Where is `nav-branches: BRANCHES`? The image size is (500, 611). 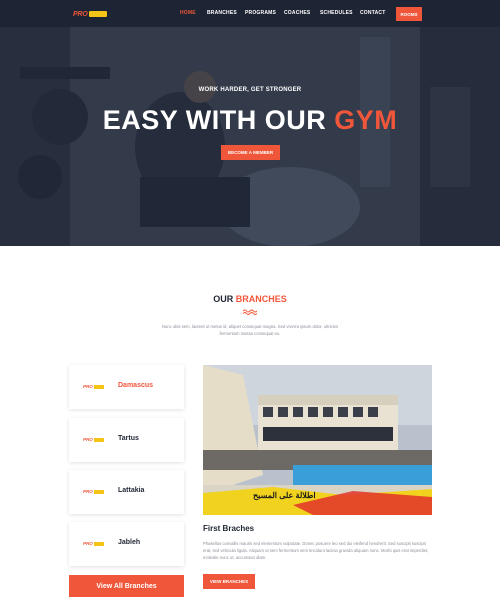
nav-branches: BRANCHES is located at coordinates (222, 13).